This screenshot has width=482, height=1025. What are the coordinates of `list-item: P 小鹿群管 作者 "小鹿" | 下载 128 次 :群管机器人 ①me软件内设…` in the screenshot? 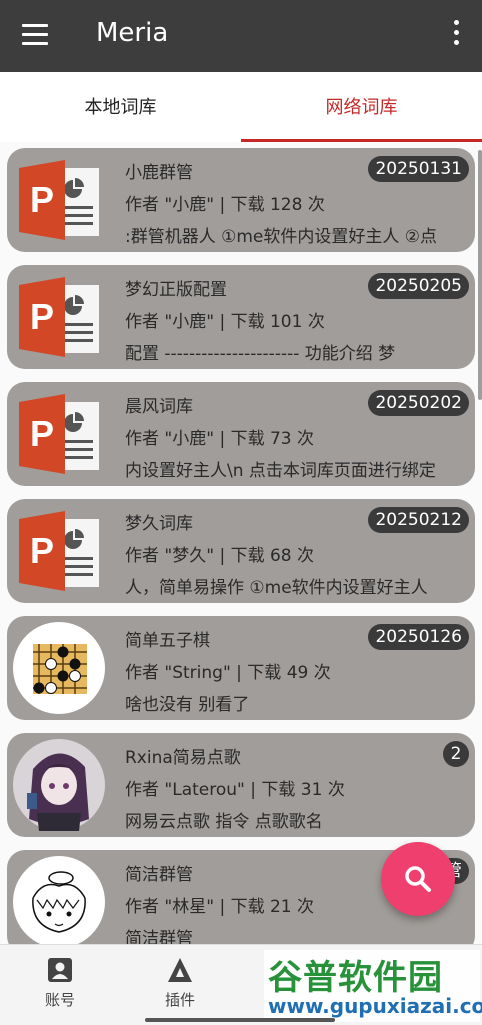 It's located at (241, 200).